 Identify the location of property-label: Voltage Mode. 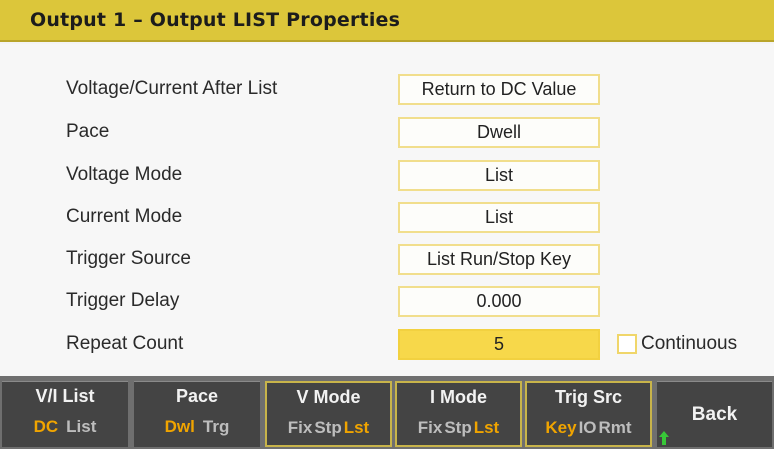
(124, 174).